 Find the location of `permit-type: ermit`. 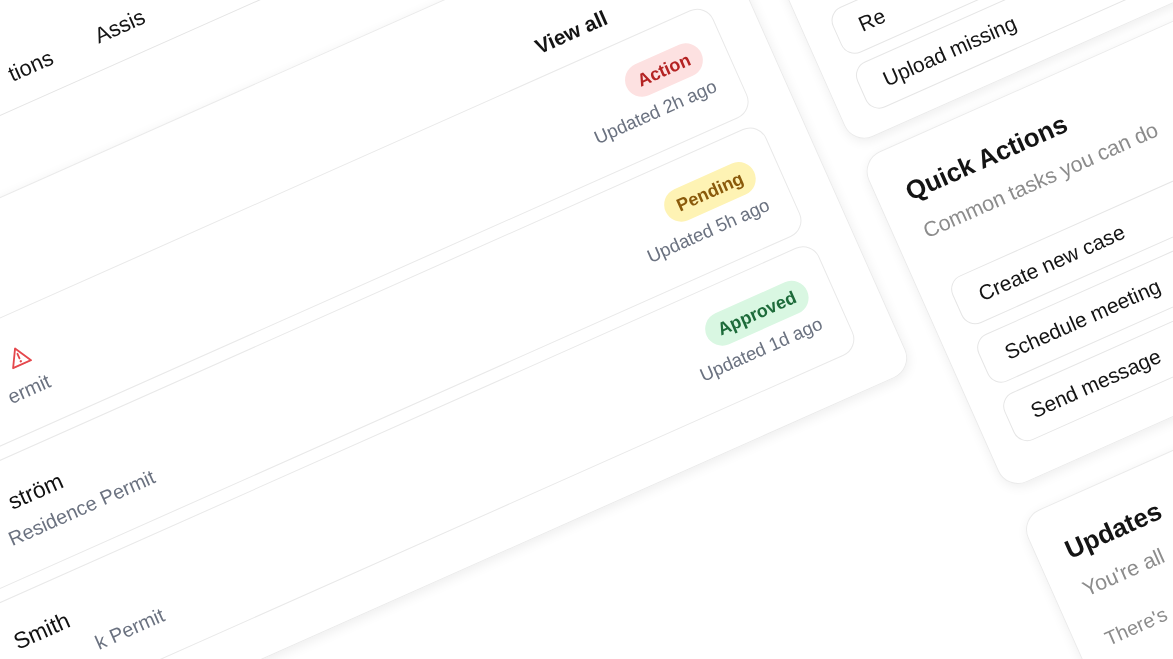

permit-type: ermit is located at coordinates (29, 388).